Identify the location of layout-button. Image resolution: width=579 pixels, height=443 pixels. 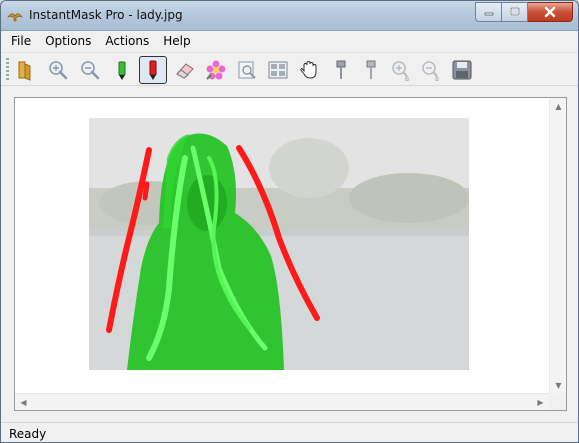
(278, 70).